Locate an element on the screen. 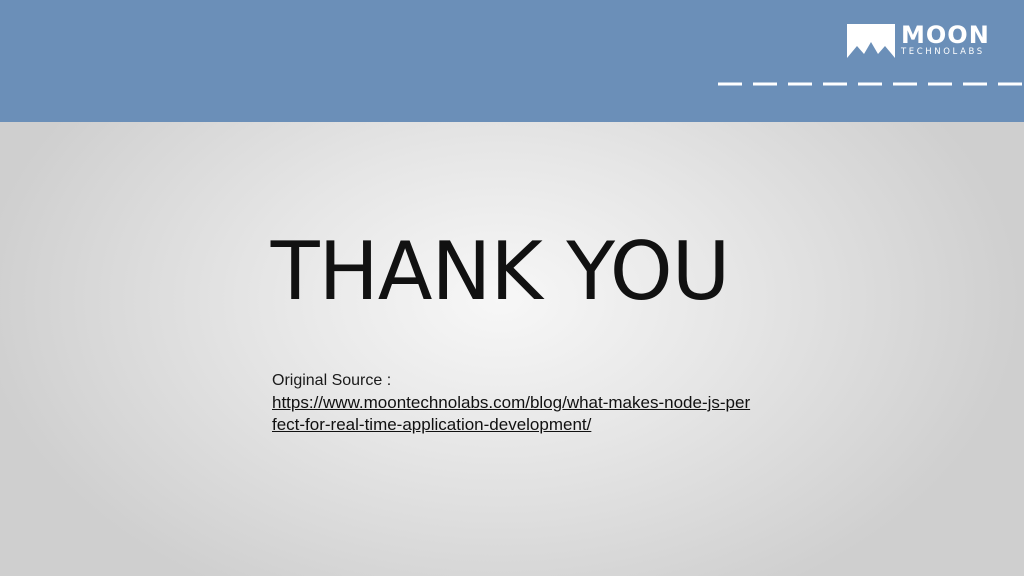  brand-logo: MOON TECHNOLABS is located at coordinates (918, 40).